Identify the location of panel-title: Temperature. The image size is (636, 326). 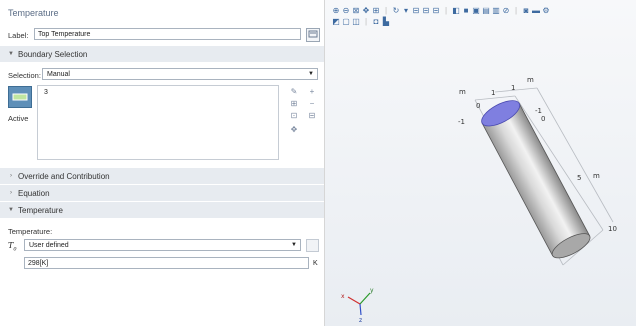
(33, 13).